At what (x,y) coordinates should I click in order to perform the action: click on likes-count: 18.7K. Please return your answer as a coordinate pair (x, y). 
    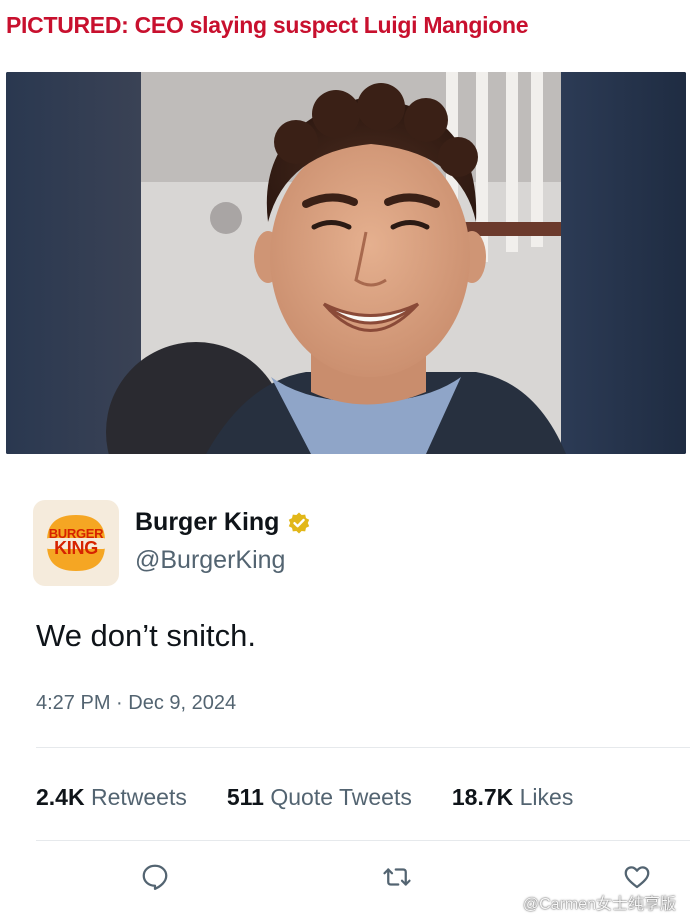
    Looking at the image, I should click on (482, 797).